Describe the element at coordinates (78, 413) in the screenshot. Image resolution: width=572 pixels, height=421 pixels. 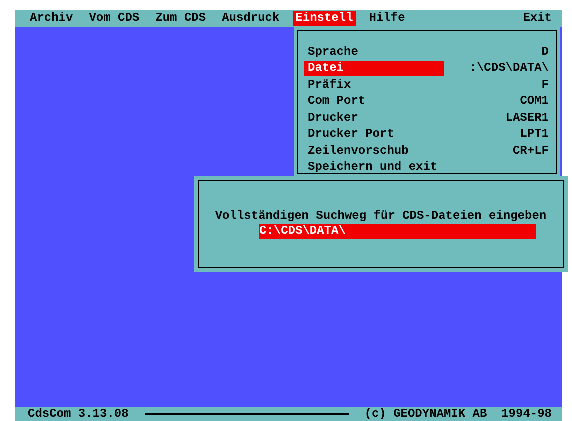
I see `app-version: CdsCom 3.13.08` at that location.